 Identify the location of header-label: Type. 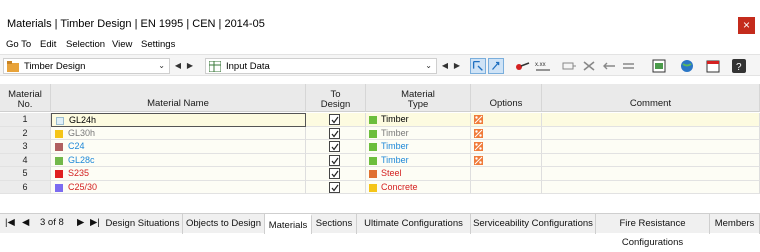
(418, 104).